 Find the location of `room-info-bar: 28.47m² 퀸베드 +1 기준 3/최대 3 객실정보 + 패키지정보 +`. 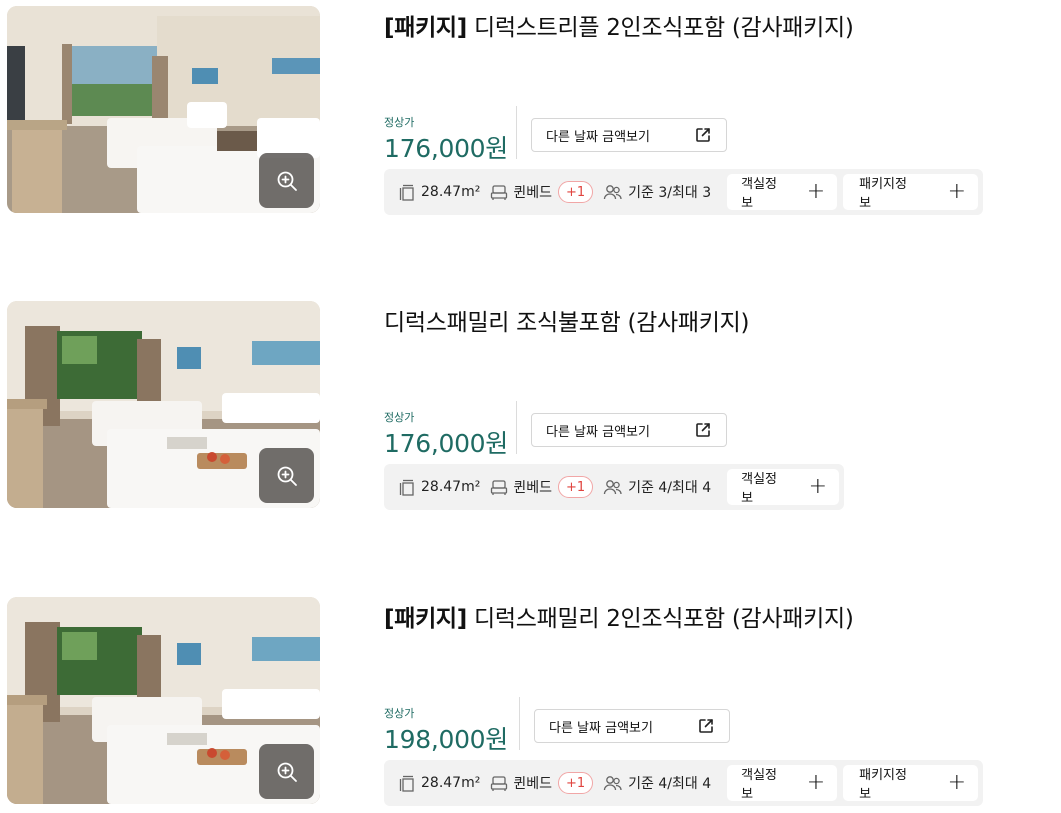

room-info-bar: 28.47m² 퀸베드 +1 기준 3/최대 3 객실정보 + 패키지정보 + is located at coordinates (683, 192).